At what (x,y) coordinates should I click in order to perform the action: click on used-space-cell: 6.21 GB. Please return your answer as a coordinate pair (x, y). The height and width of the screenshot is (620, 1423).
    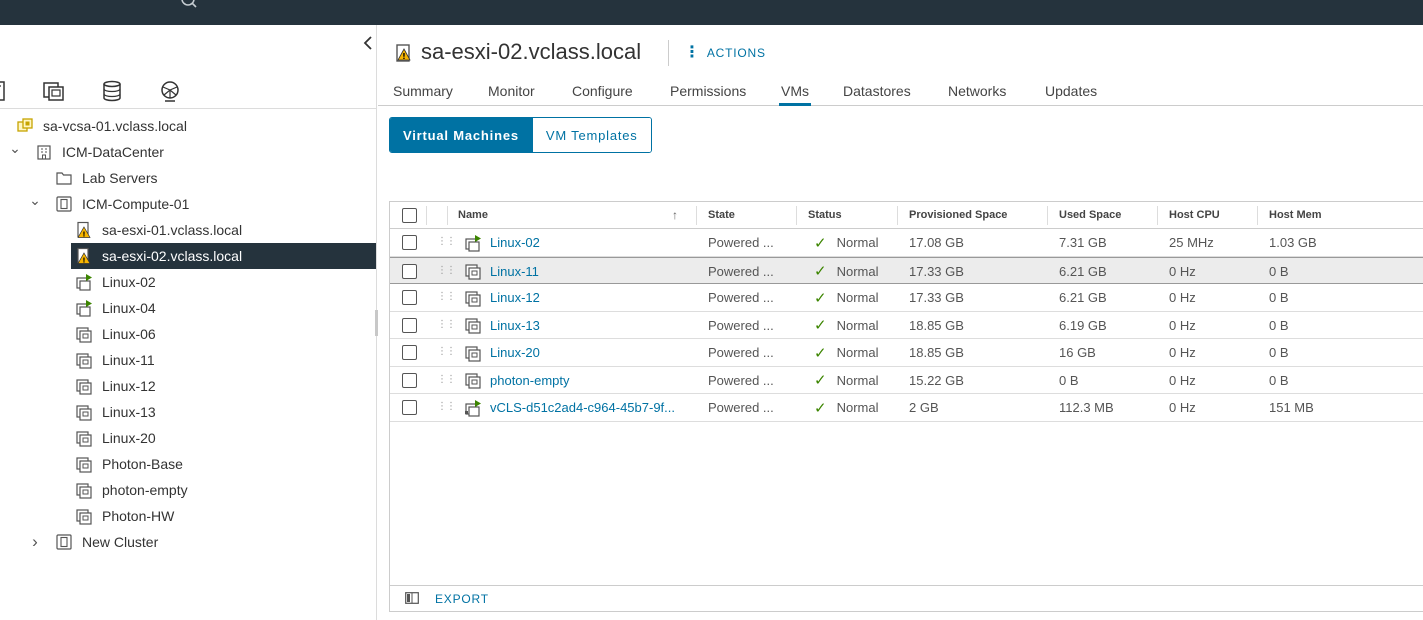
    Looking at the image, I should click on (1110, 297).